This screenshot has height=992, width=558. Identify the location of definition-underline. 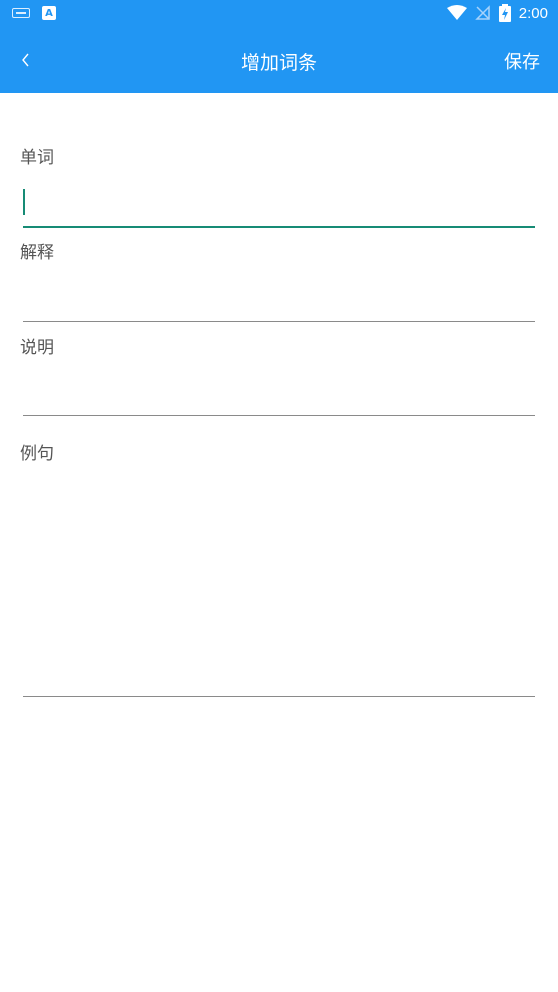
(279, 321).